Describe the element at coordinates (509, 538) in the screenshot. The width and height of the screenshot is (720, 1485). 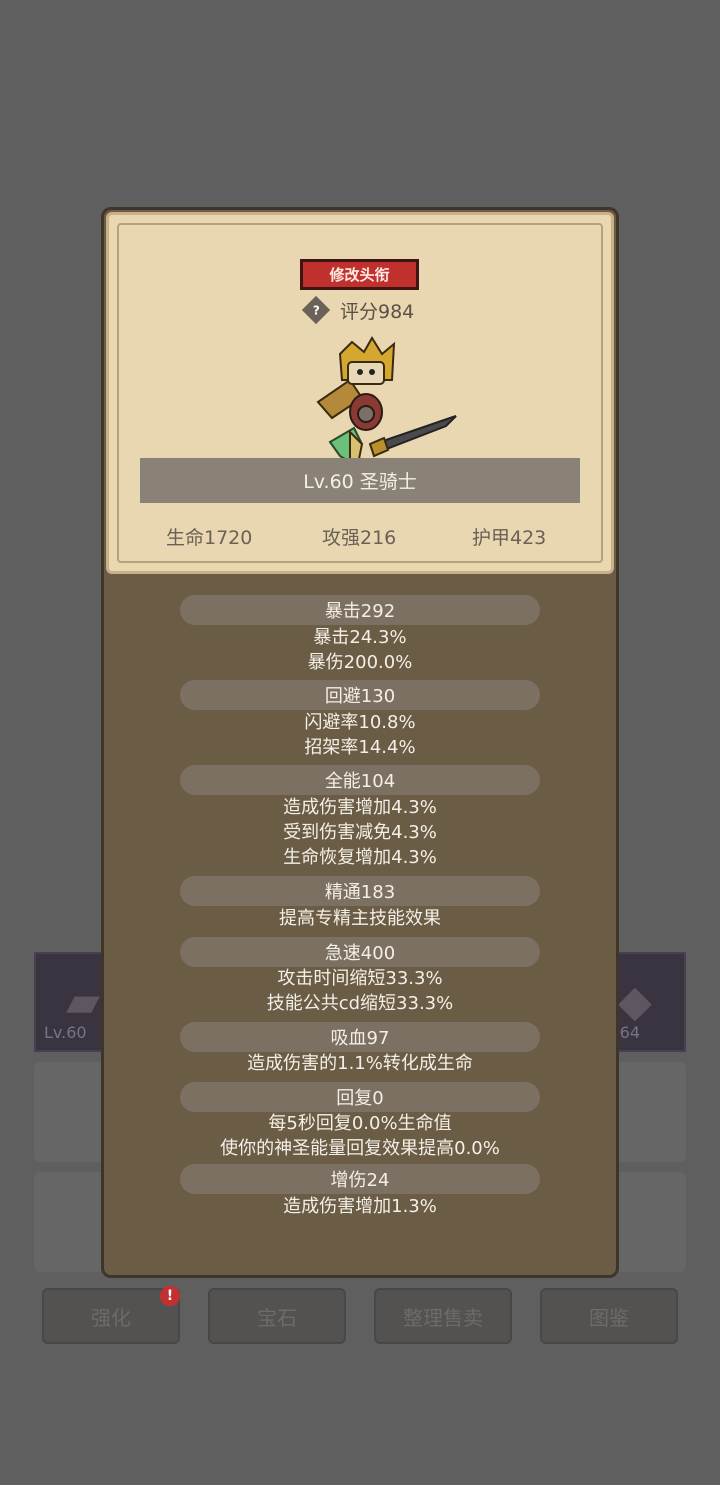
I see `armor-stat: 护甲423` at that location.